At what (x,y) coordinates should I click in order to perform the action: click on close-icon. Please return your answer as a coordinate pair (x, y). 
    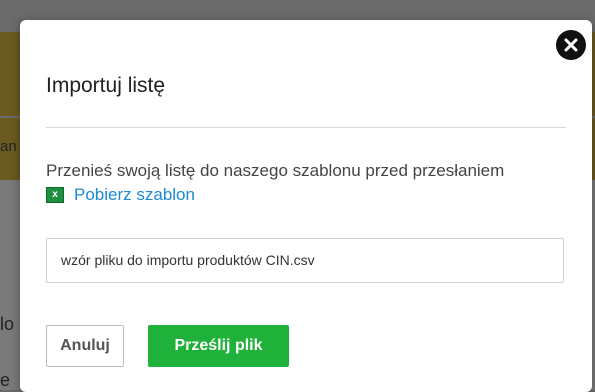
    Looking at the image, I should click on (571, 45).